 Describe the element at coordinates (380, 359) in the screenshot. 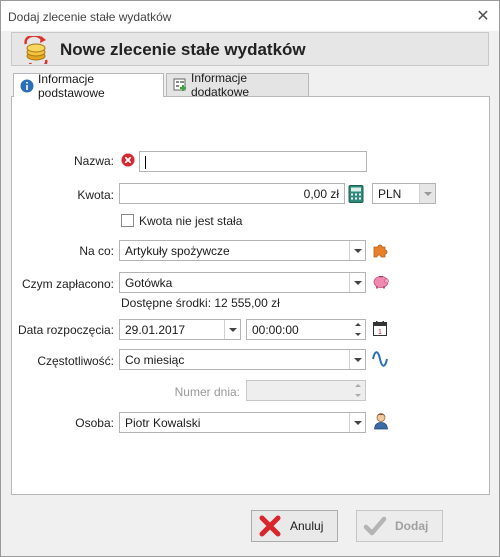

I see `sine-wave-icon` at that location.